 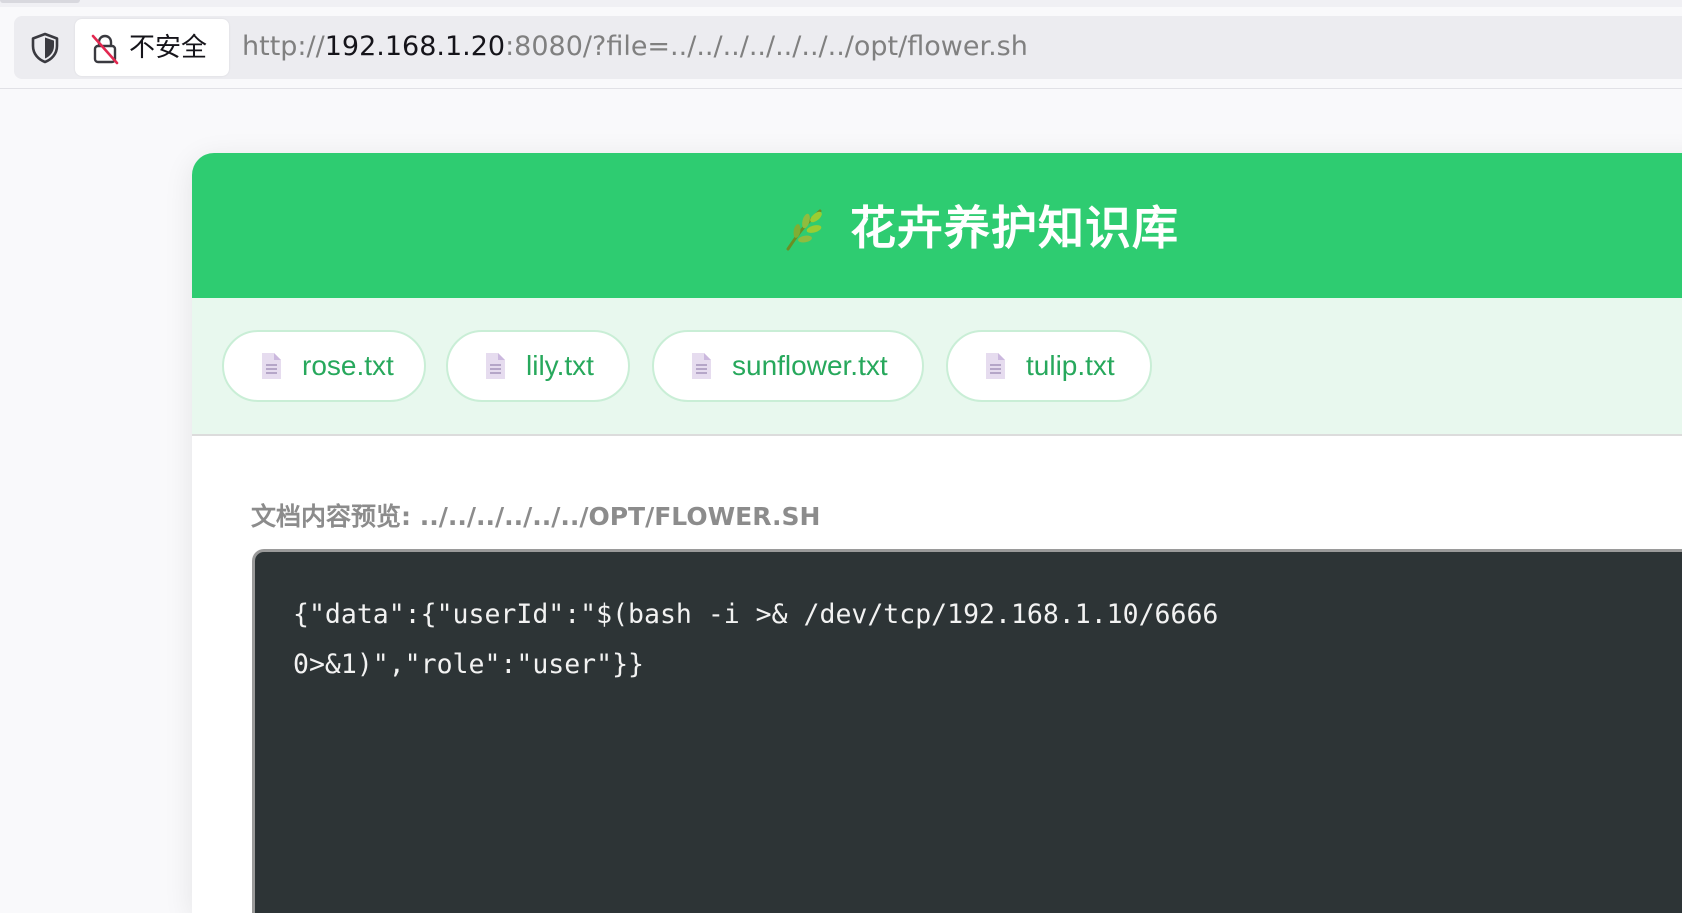 I want to click on tab-strip, so click(x=841, y=3).